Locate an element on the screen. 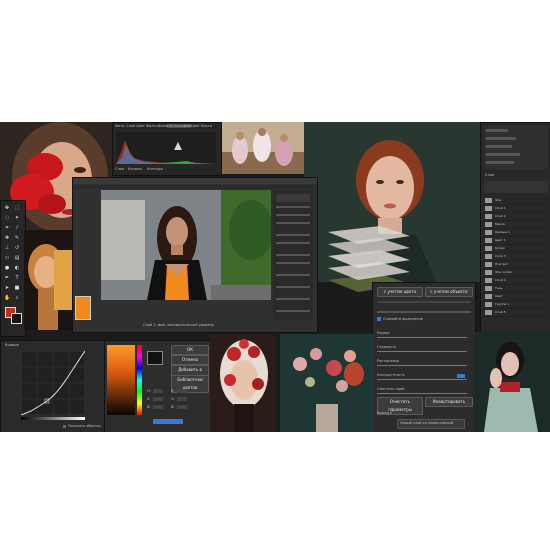 This screenshot has width=550, height=550. field-label: S: is located at coordinates (149, 399).